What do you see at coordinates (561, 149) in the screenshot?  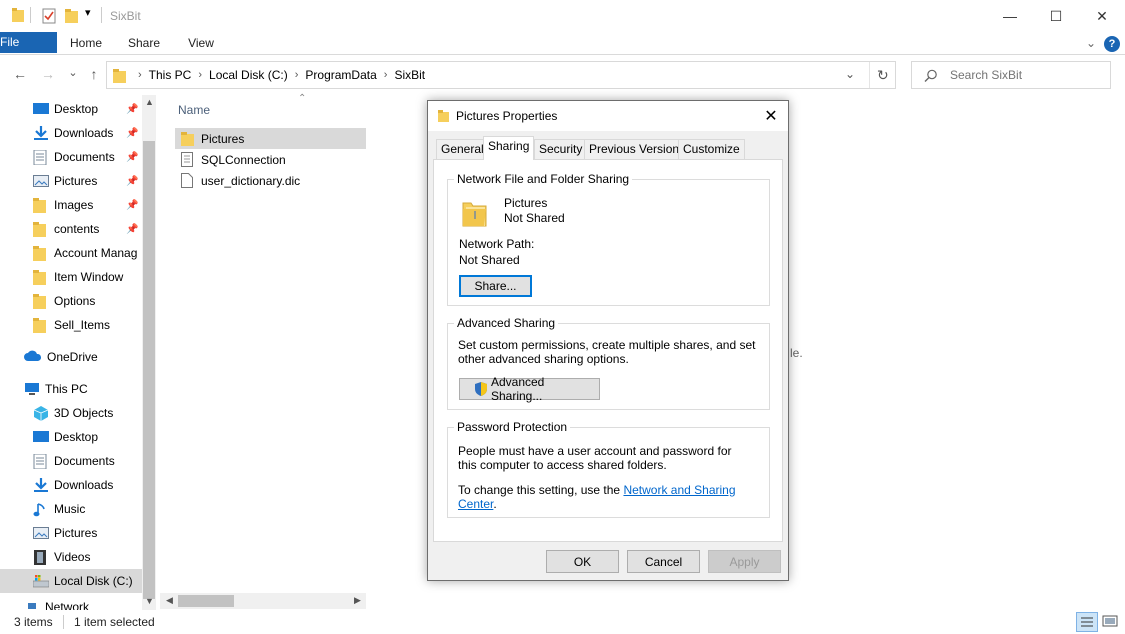 I see `tab-security: Security` at bounding box center [561, 149].